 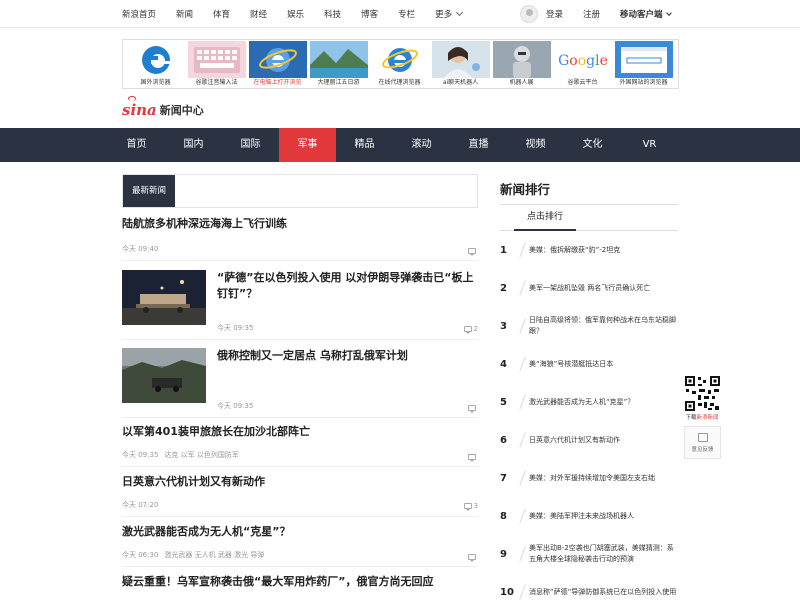 What do you see at coordinates (603, 250) in the screenshot?
I see `rank-title: 美媒：俄拆解缴获“豹”-2坦克` at bounding box center [603, 250].